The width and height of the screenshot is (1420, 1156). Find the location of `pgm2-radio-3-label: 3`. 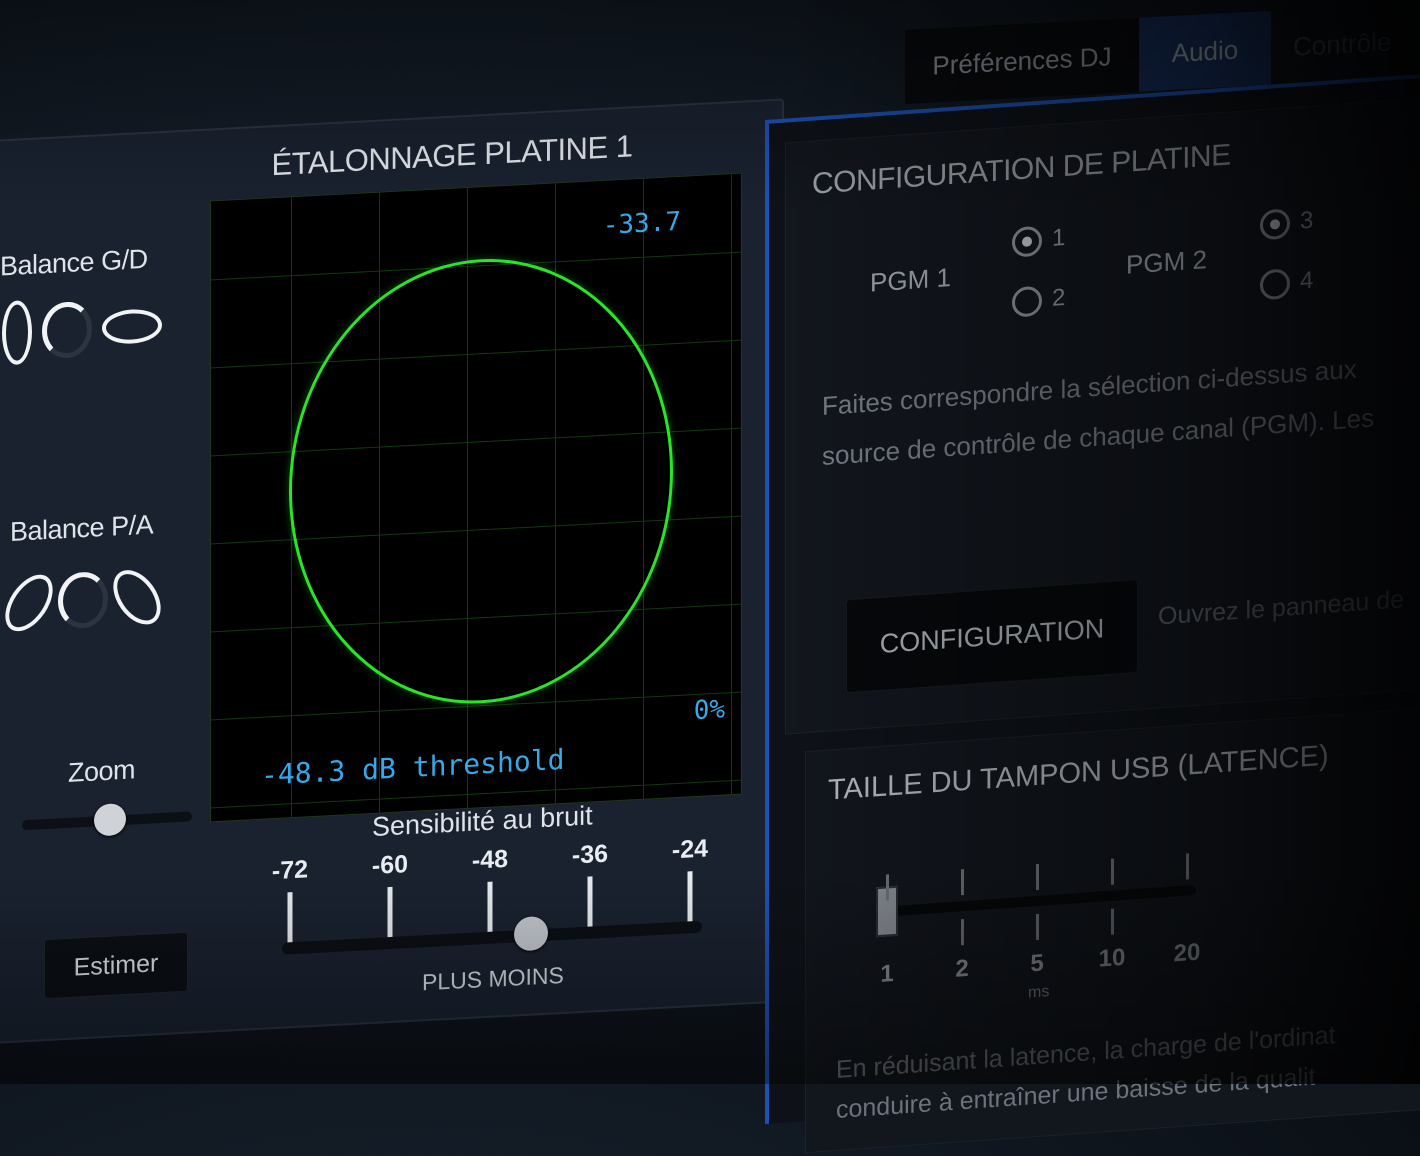

pgm2-radio-3-label: 3 is located at coordinates (1307, 220).